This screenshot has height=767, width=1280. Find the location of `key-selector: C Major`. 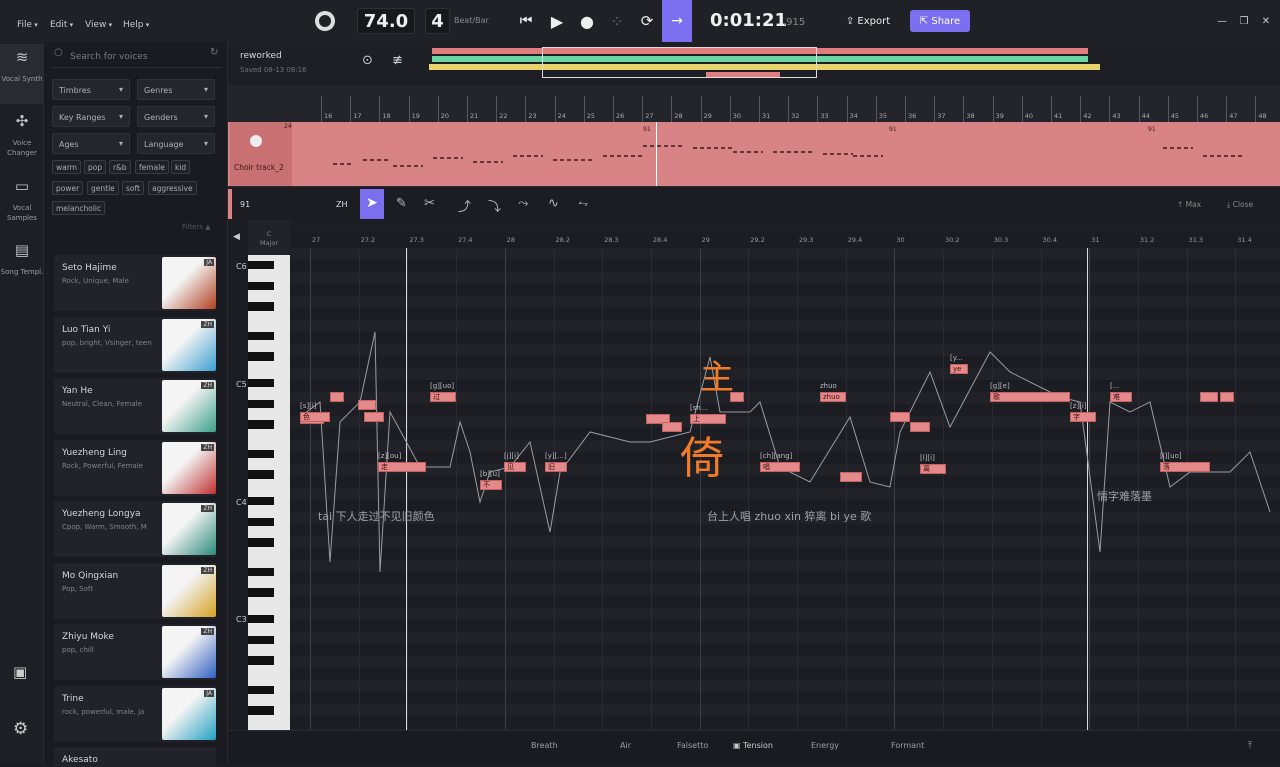

key-selector: C Major is located at coordinates (269, 237).